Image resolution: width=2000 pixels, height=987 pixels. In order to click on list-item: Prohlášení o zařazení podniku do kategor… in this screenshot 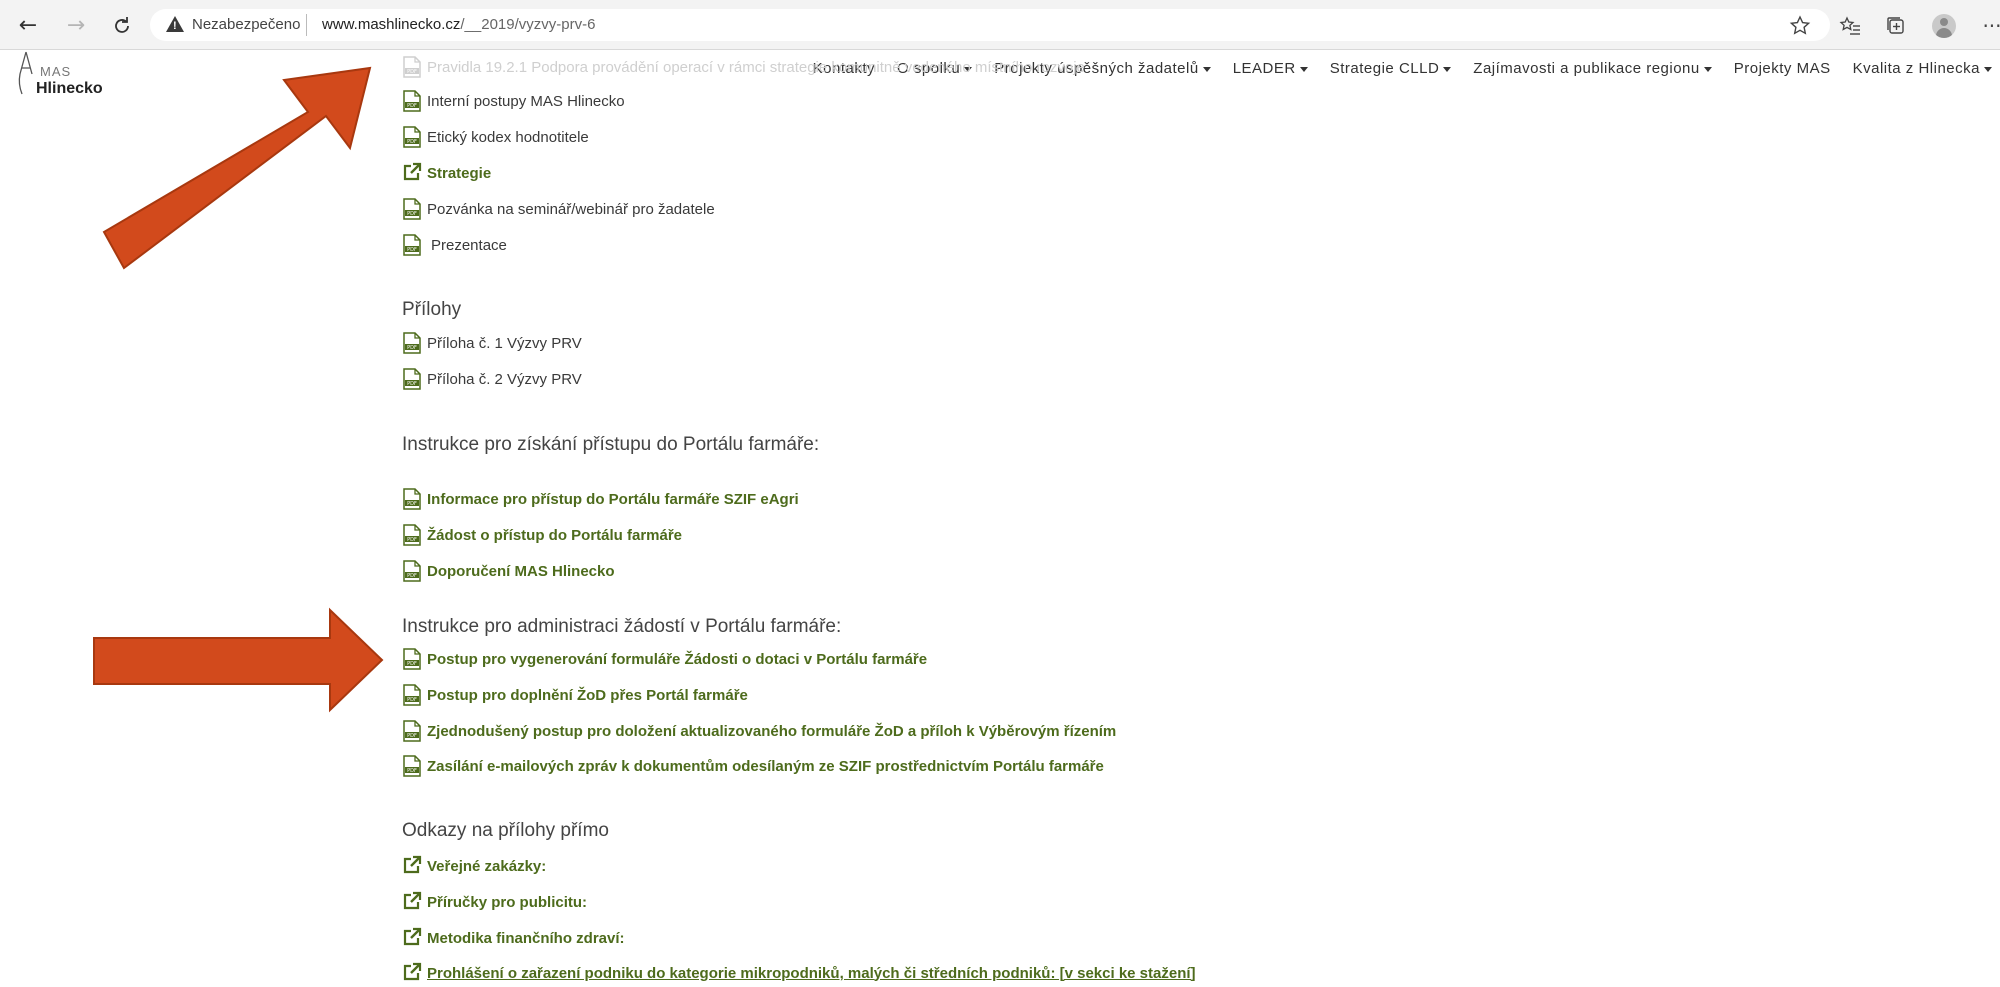, I will do `click(799, 973)`.